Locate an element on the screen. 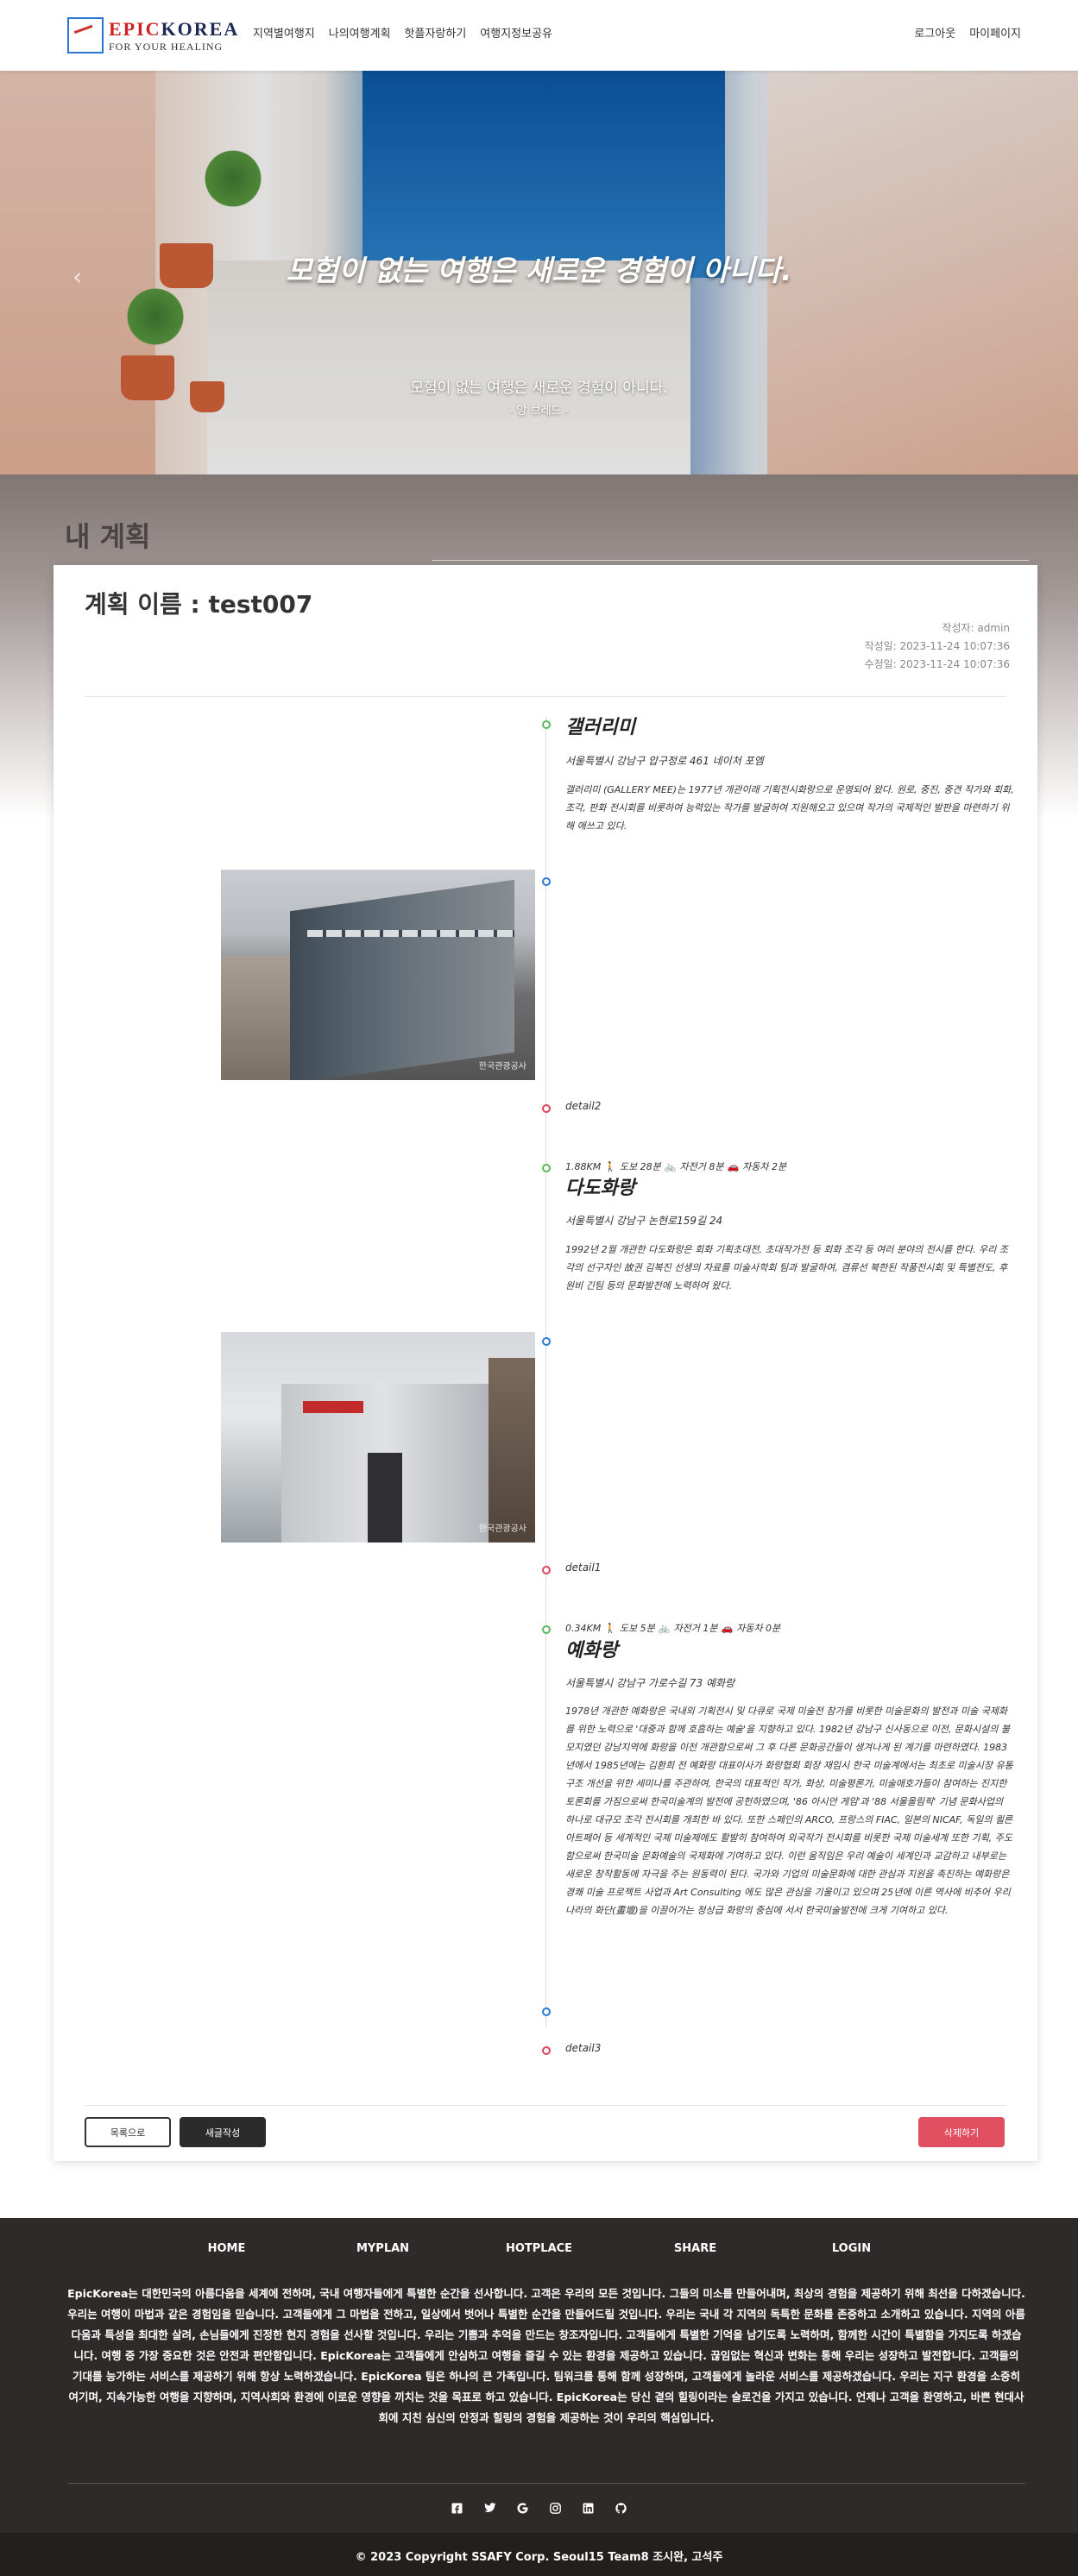 This screenshot has width=1078, height=2576. distance-value: 0.34KM is located at coordinates (583, 1628).